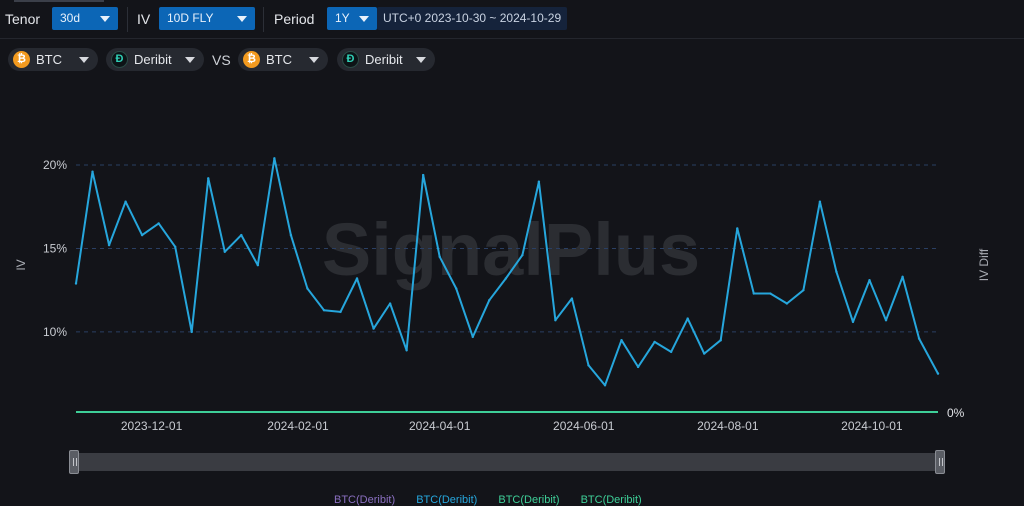 This screenshot has width=1024, height=506. I want to click on right-asset-select: ₿ BTC, so click(283, 59).